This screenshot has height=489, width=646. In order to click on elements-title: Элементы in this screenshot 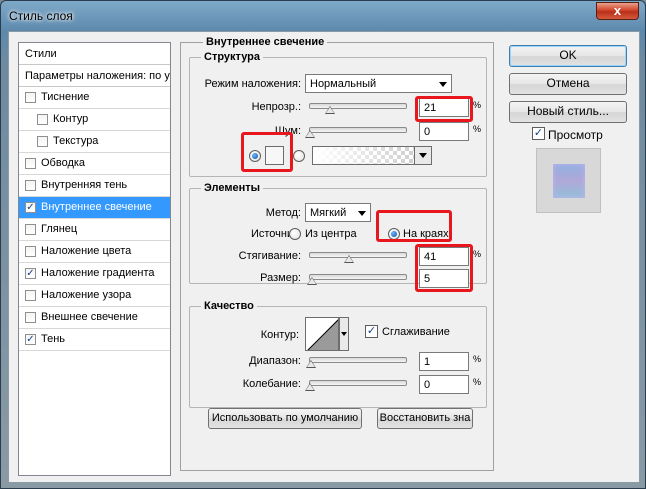, I will do `click(232, 188)`.